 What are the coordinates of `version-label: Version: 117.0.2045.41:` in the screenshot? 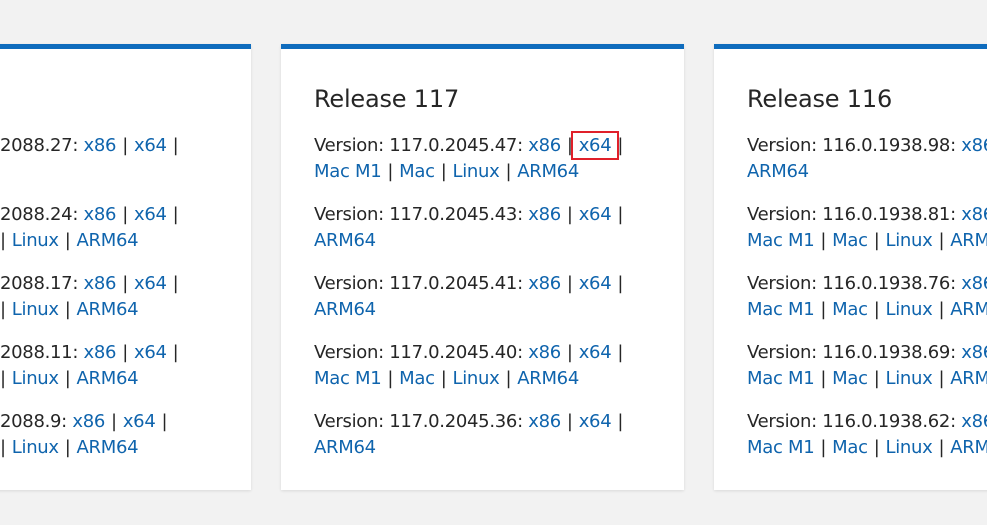 It's located at (418, 283).